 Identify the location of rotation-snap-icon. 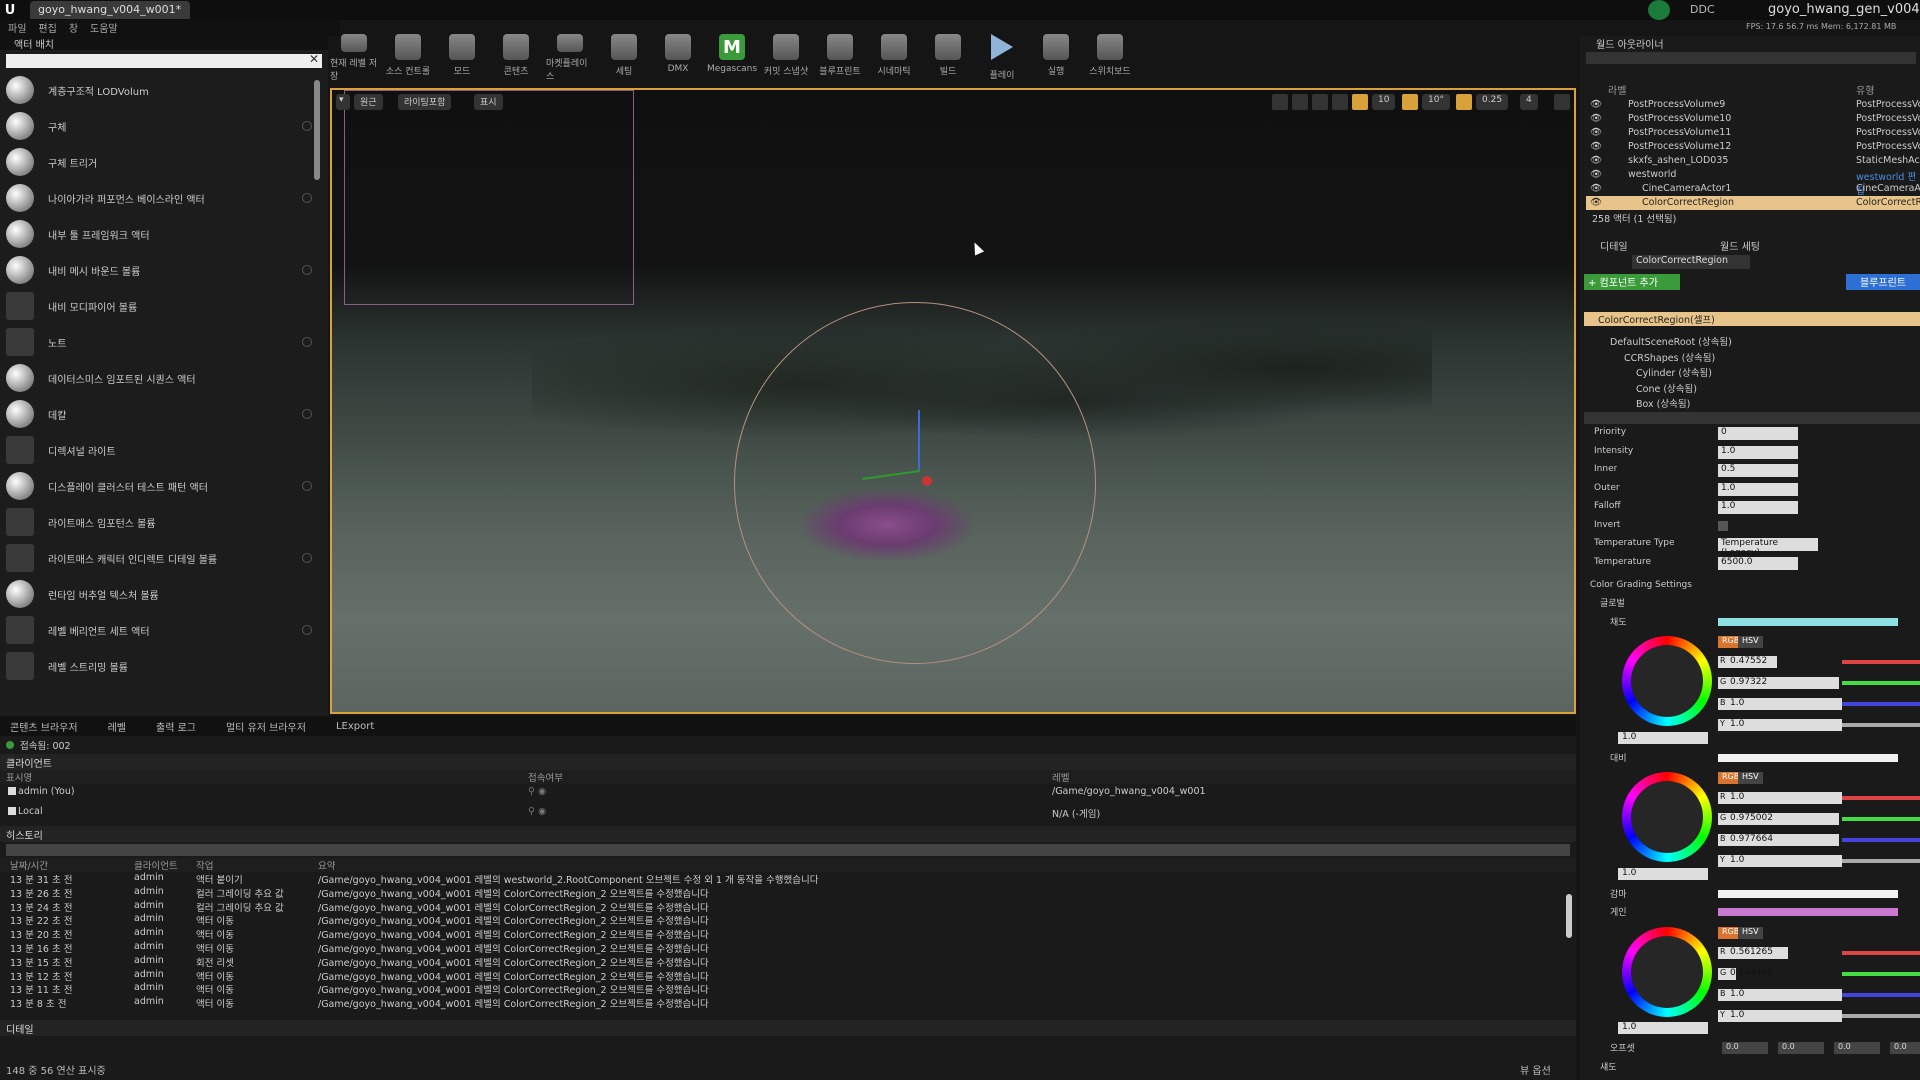
(1410, 102).